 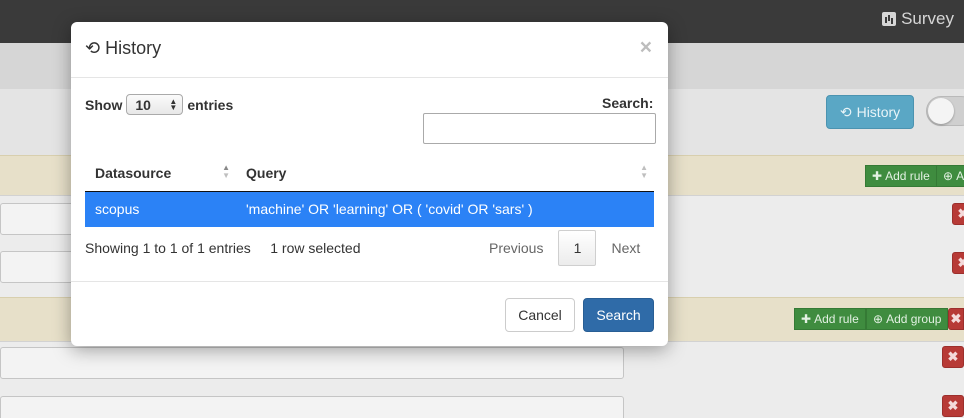 What do you see at coordinates (540, 315) in the screenshot?
I see `cancel-button: Cancel` at bounding box center [540, 315].